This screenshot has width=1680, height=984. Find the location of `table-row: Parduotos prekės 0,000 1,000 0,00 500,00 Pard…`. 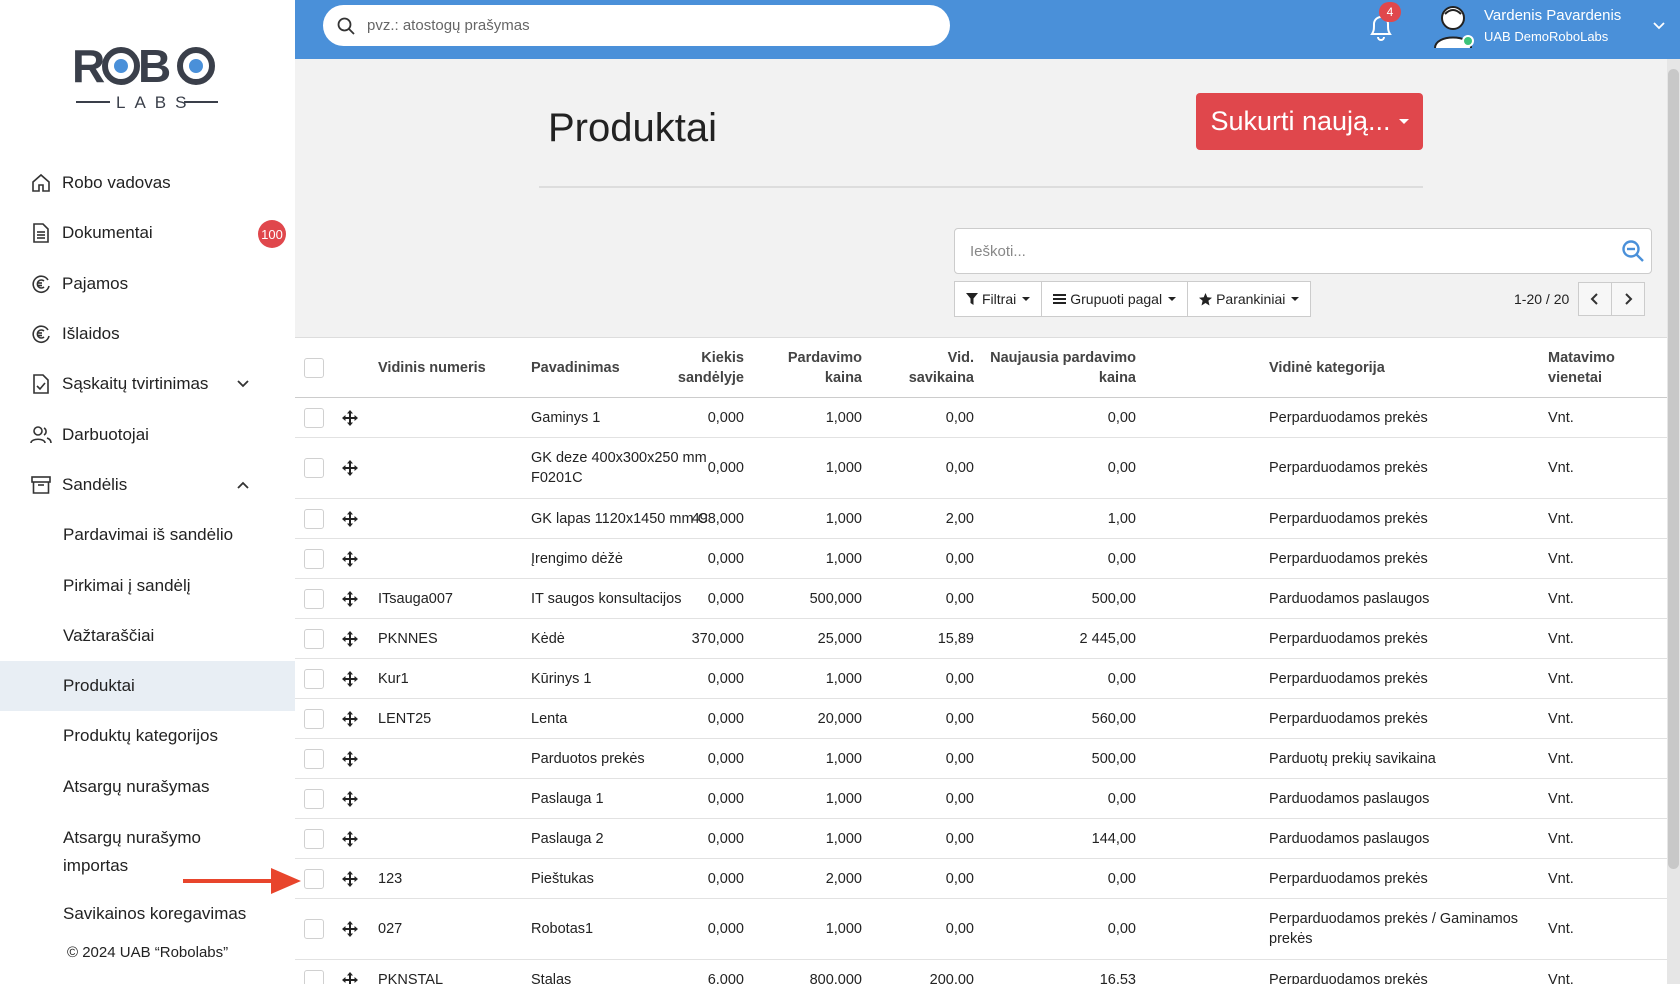

table-row: Parduotos prekės 0,000 1,000 0,00 500,00 Pard… is located at coordinates (981, 759).